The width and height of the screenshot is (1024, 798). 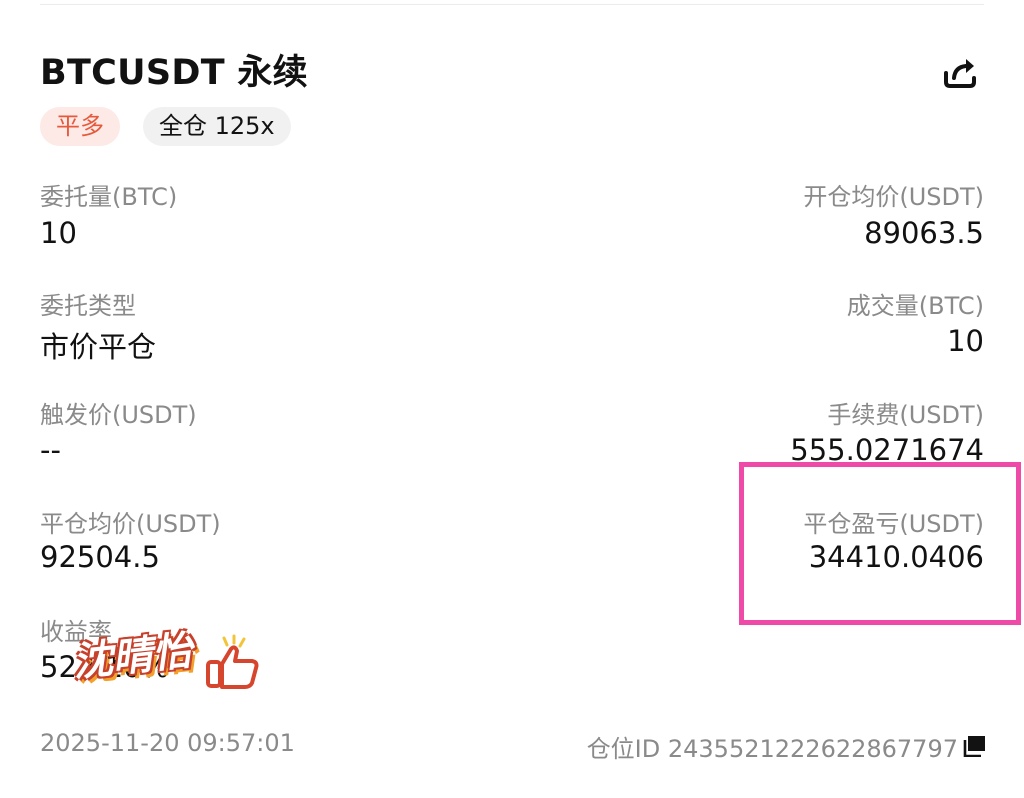 I want to click on fee-label: 手续费(USDT), so click(x=905, y=415).